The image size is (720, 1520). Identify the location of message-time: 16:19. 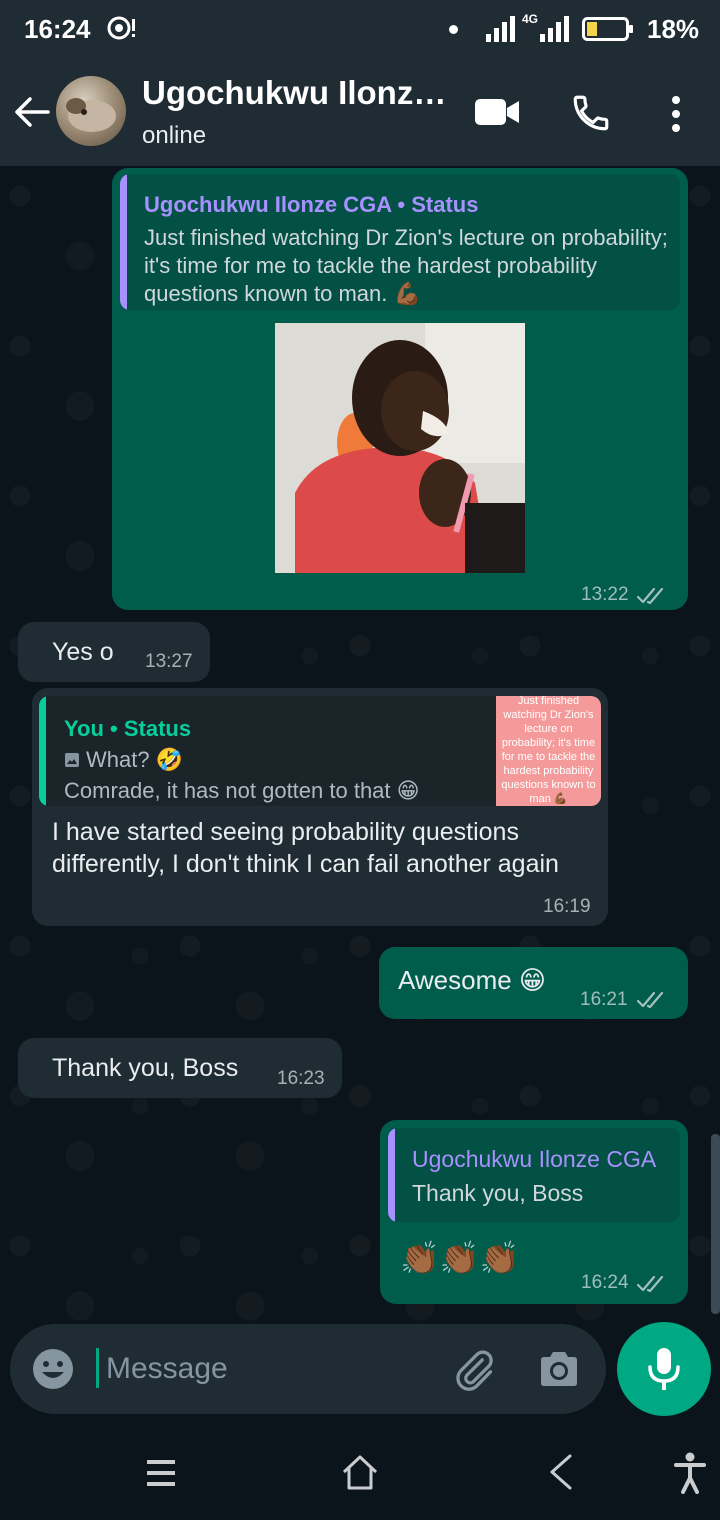
(567, 906).